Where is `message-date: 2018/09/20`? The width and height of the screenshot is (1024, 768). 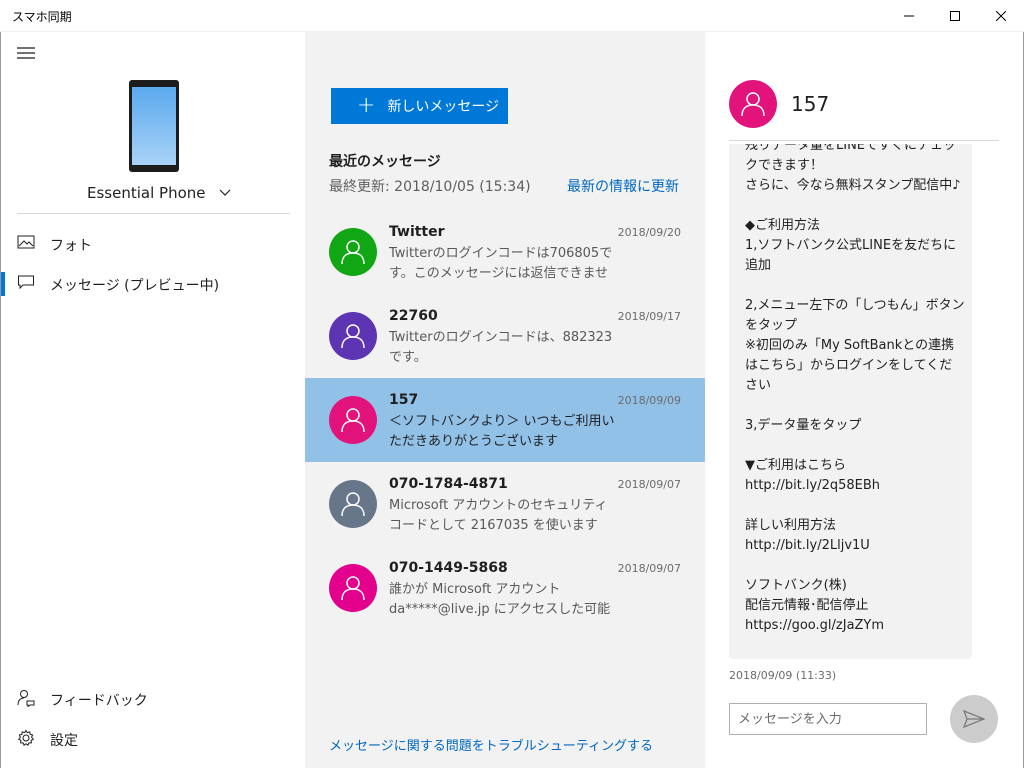
message-date: 2018/09/20 is located at coordinates (649, 232).